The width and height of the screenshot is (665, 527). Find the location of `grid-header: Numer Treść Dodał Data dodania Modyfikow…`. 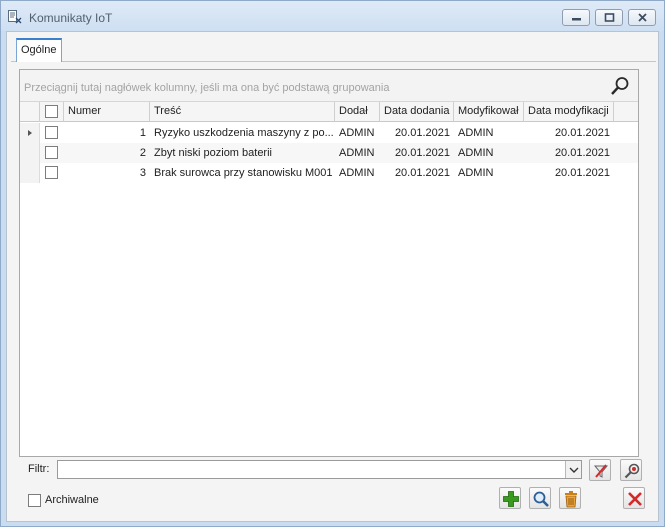

grid-header: Numer Treść Dodał Data dodania Modyfikow… is located at coordinates (329, 112).